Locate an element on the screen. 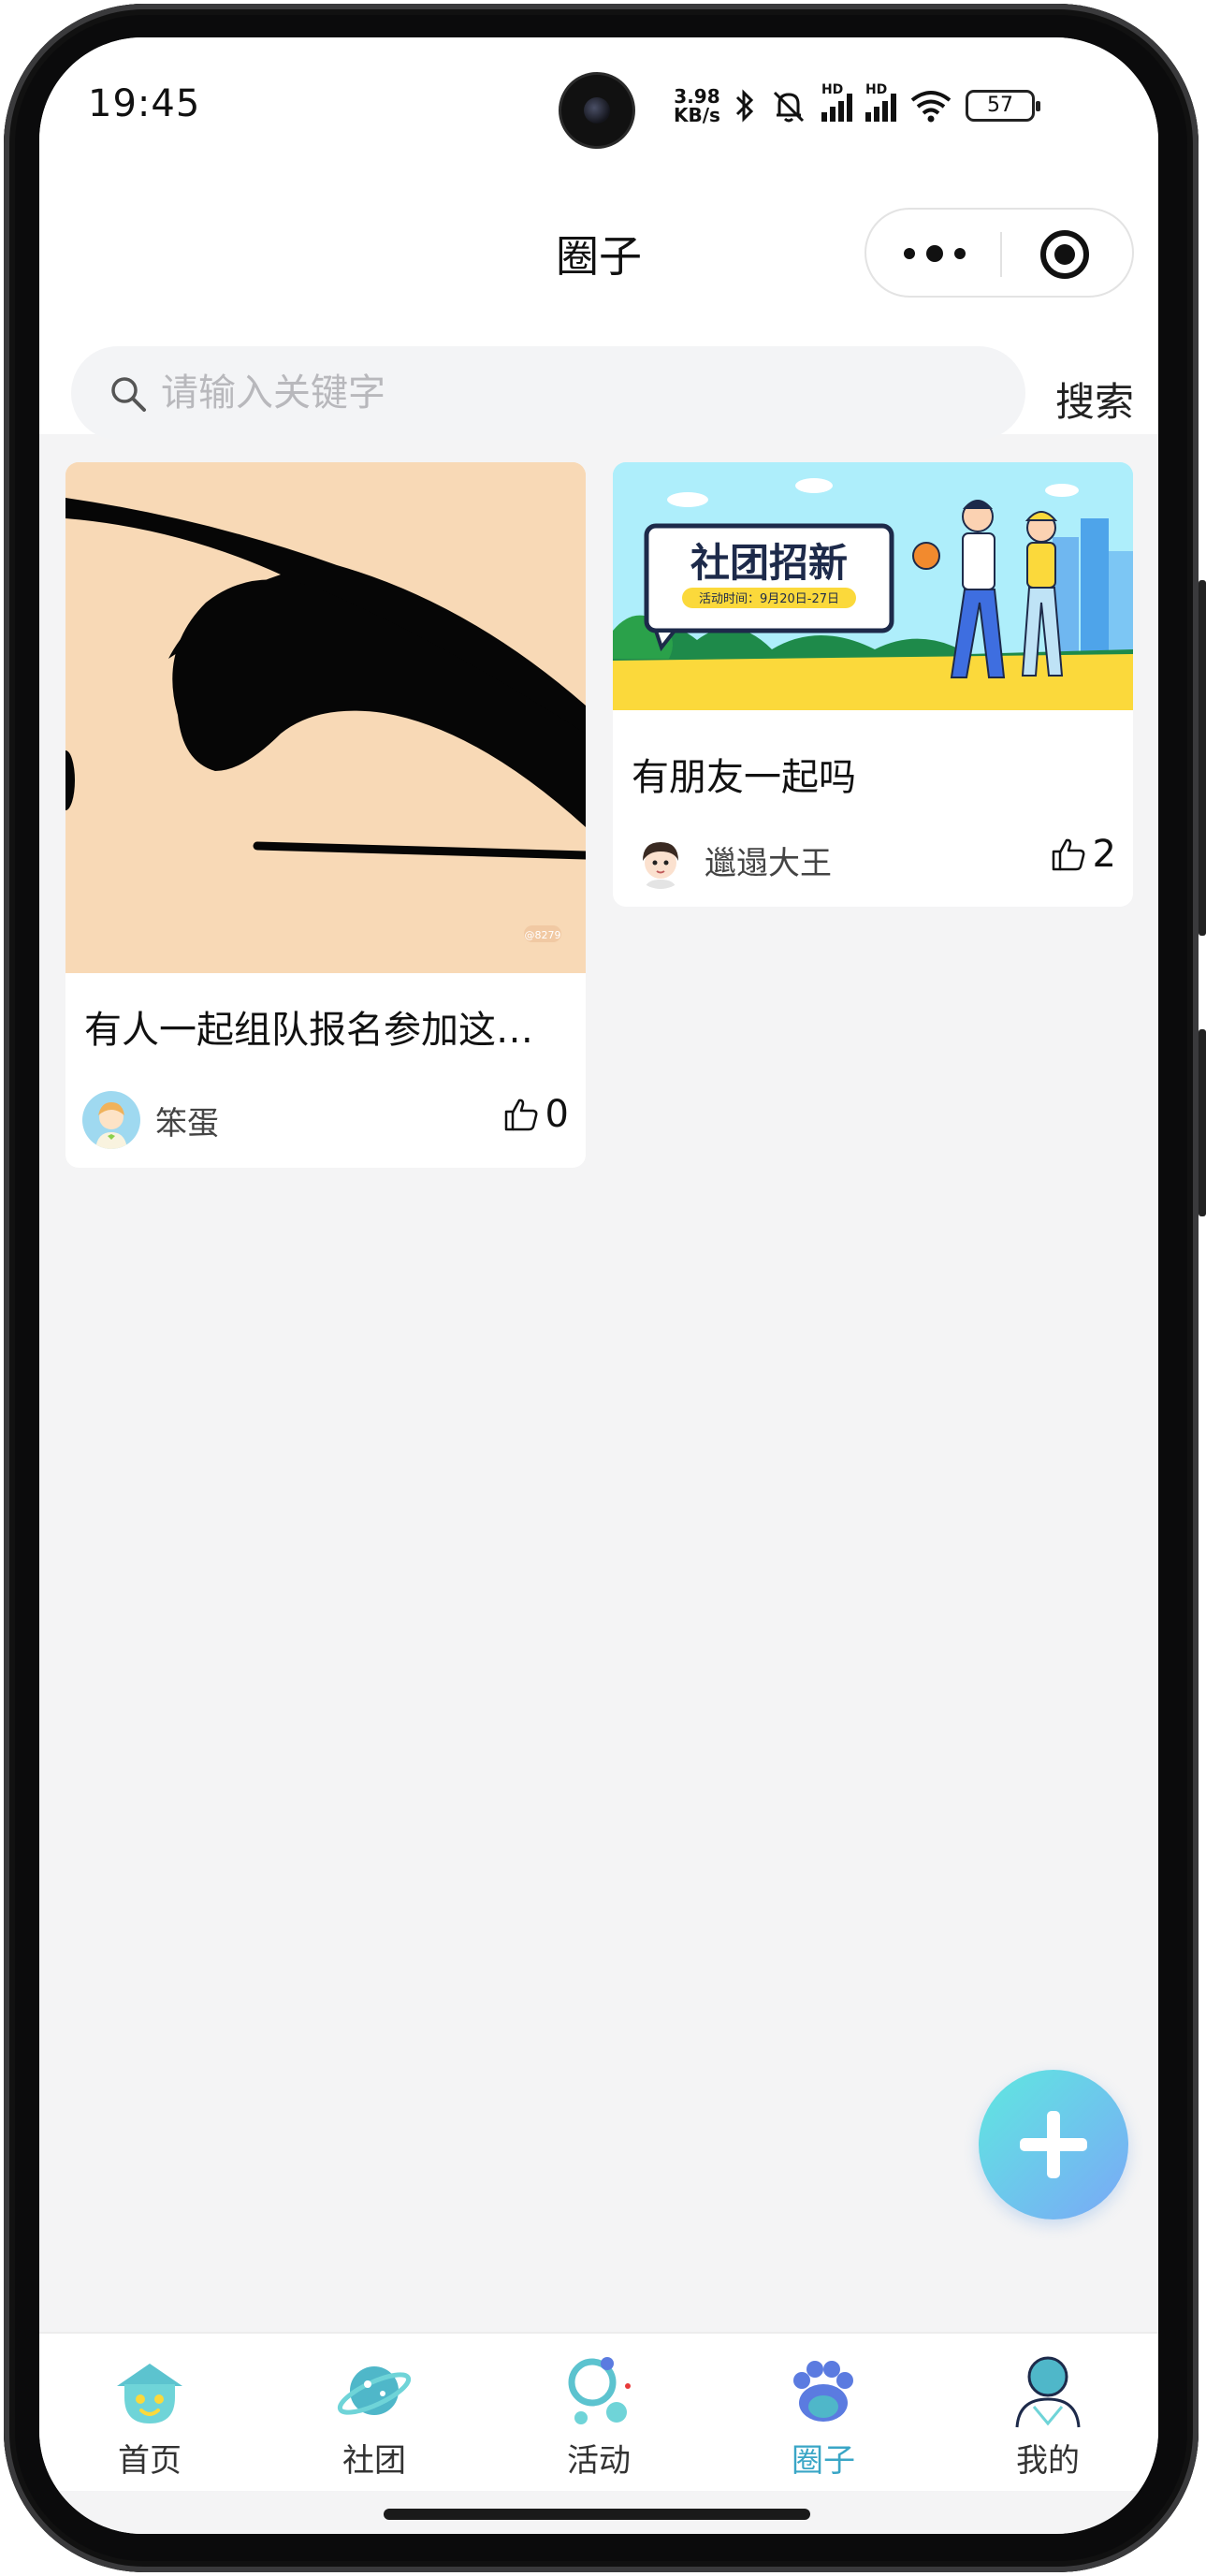 This screenshot has width=1206, height=2576. tab-circle: 圈子 is located at coordinates (823, 2419).